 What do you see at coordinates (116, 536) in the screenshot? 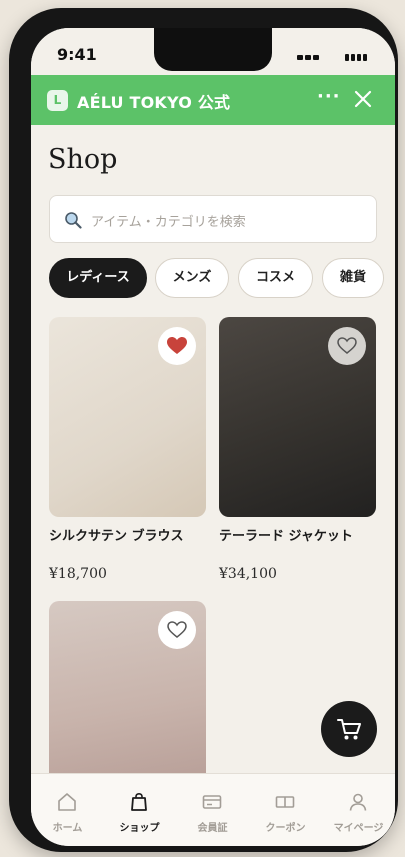
I see `product-name: シルクサテン ブラウス` at bounding box center [116, 536].